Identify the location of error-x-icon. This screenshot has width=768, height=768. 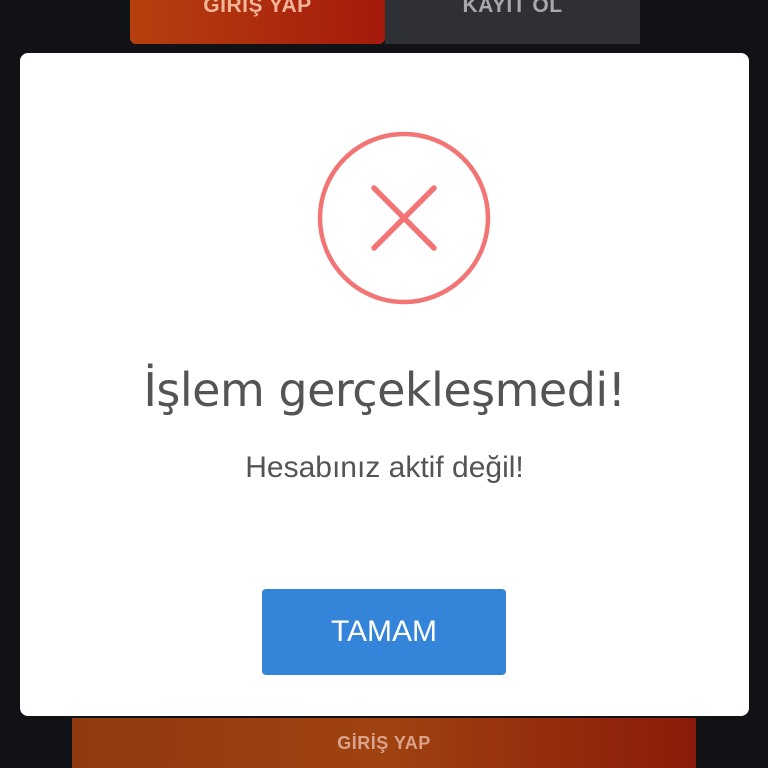
(404, 218).